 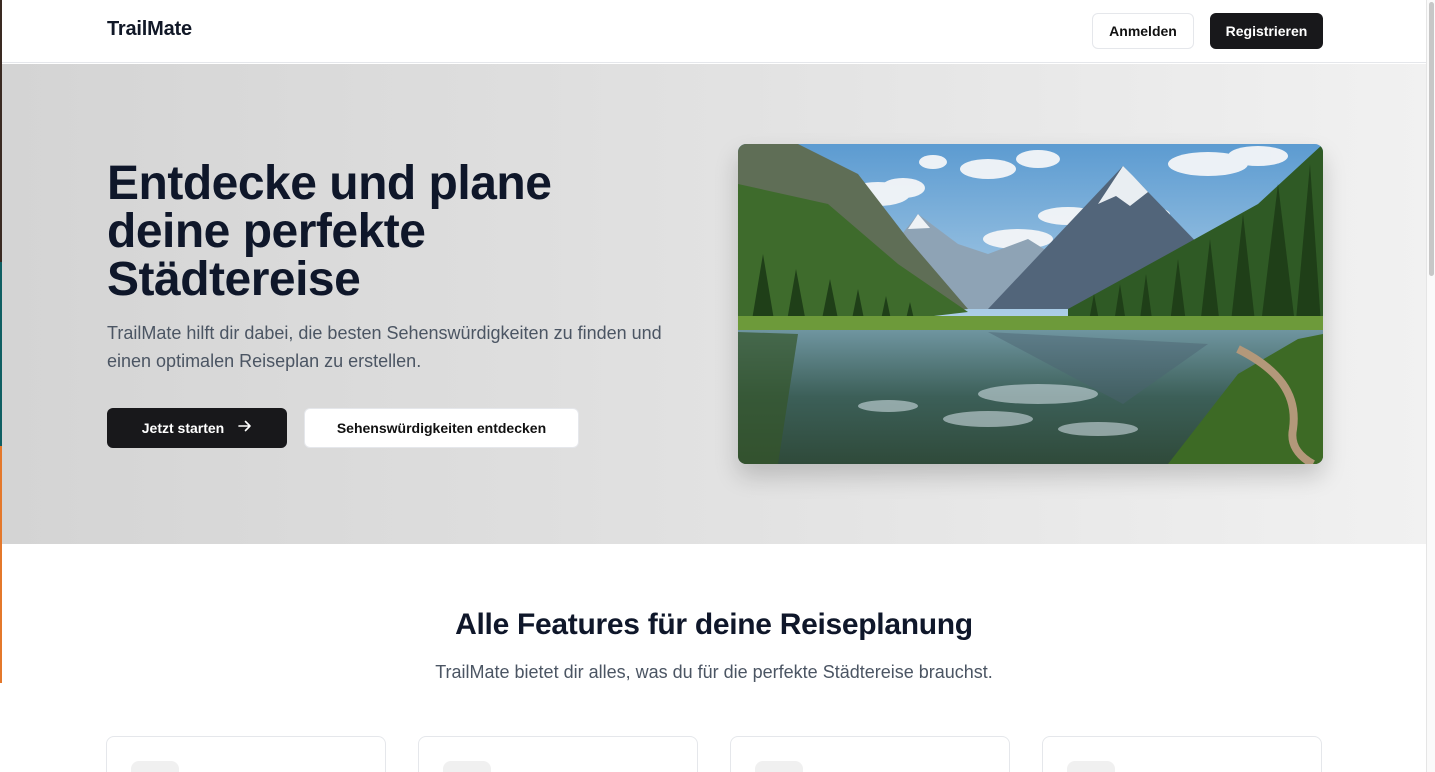 What do you see at coordinates (245, 428) in the screenshot?
I see `arrow-right-icon` at bounding box center [245, 428].